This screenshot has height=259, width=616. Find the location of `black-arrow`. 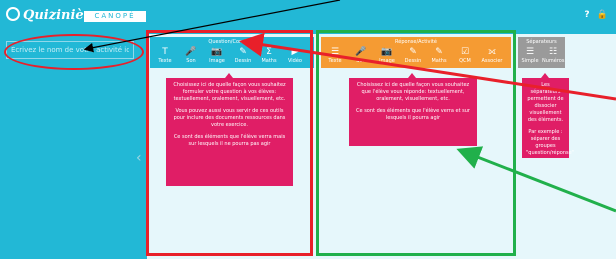

black-arrow is located at coordinates (212, 26).